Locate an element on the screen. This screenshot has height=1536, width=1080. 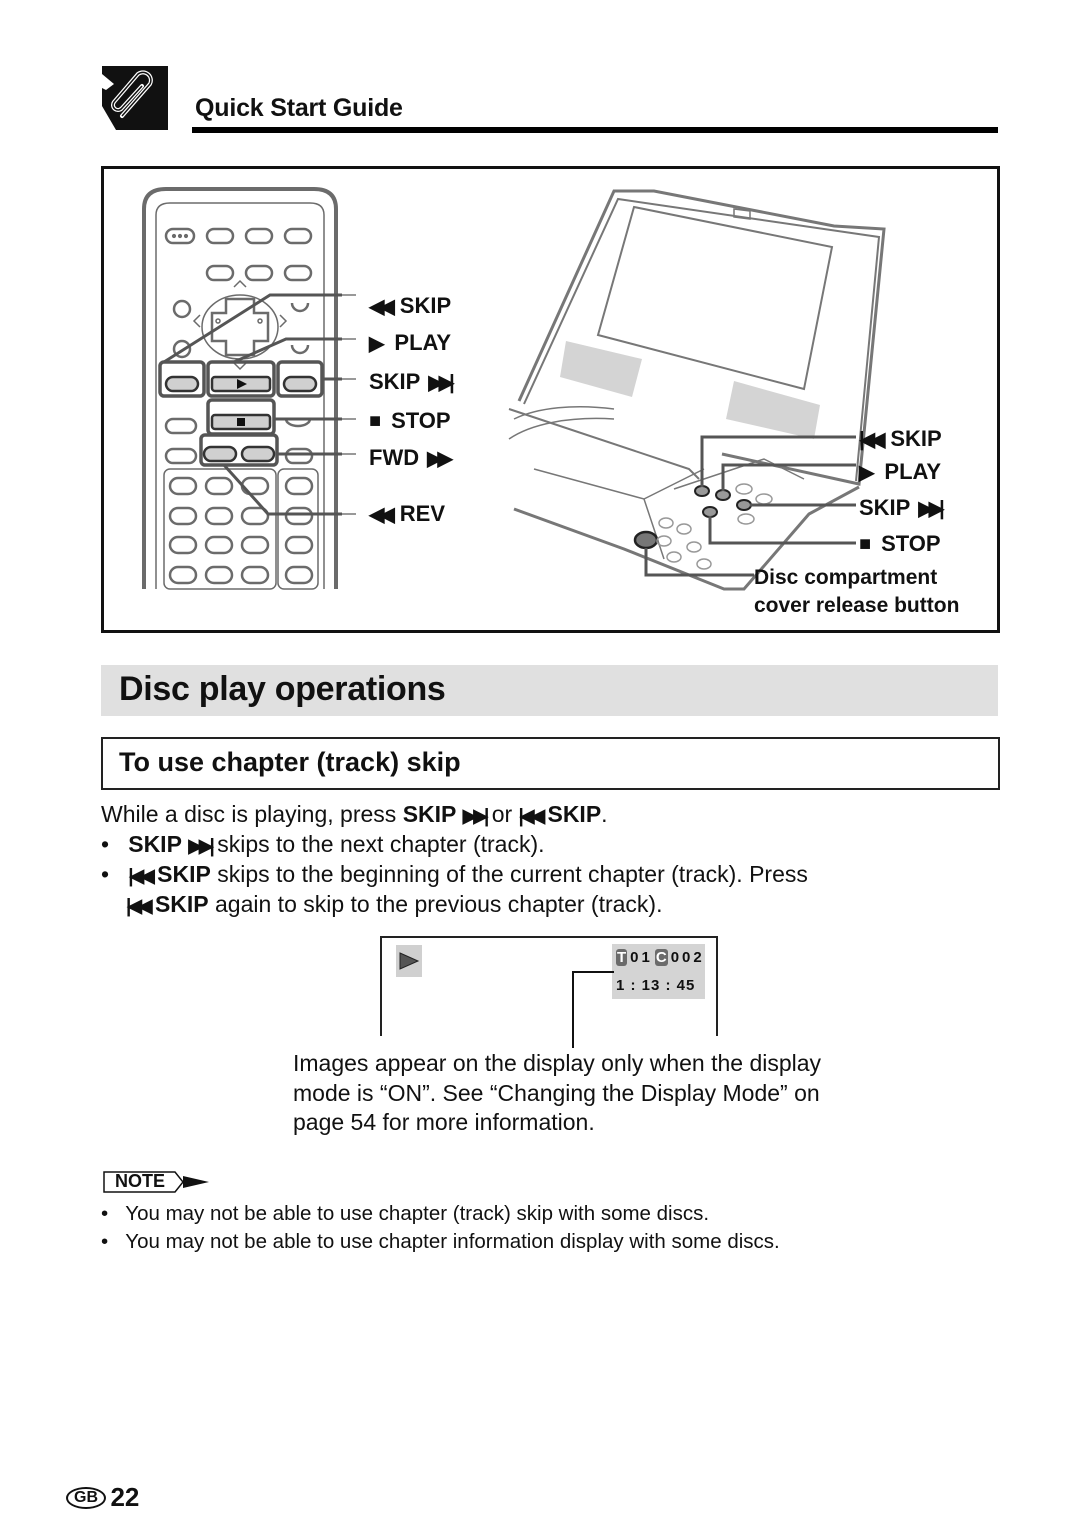
backlight-button is located at coordinates (220, 236).